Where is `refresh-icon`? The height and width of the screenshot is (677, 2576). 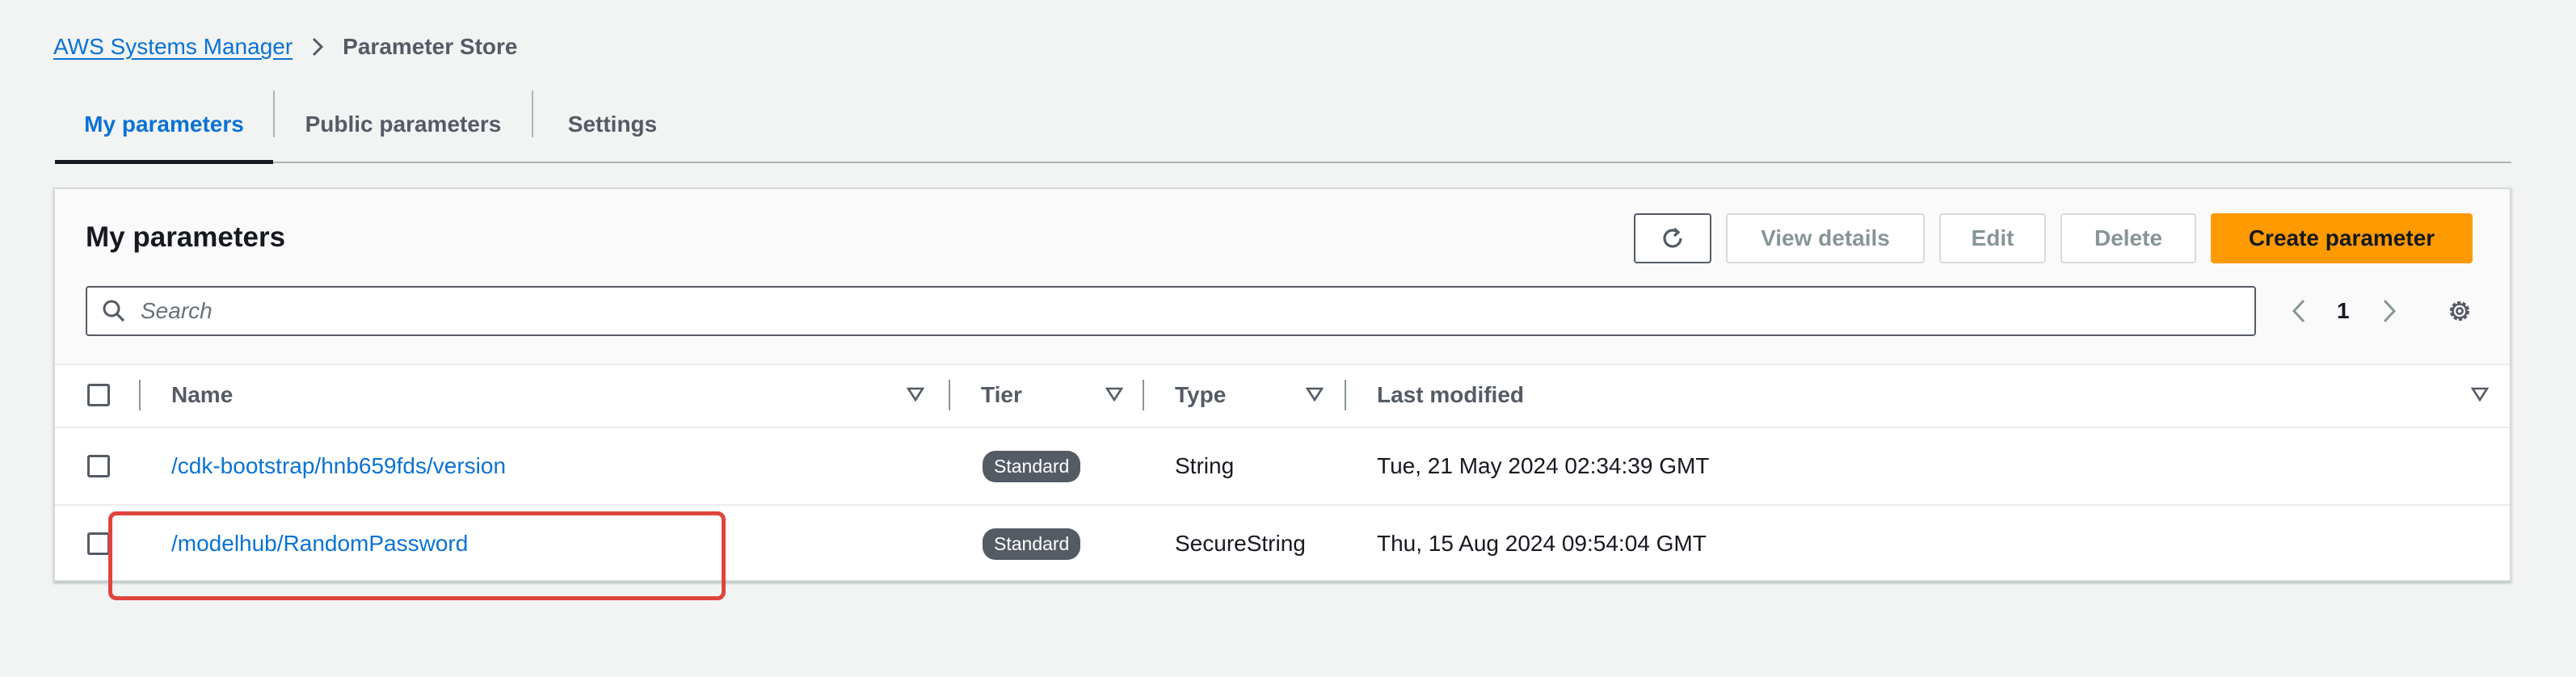 refresh-icon is located at coordinates (1672, 238).